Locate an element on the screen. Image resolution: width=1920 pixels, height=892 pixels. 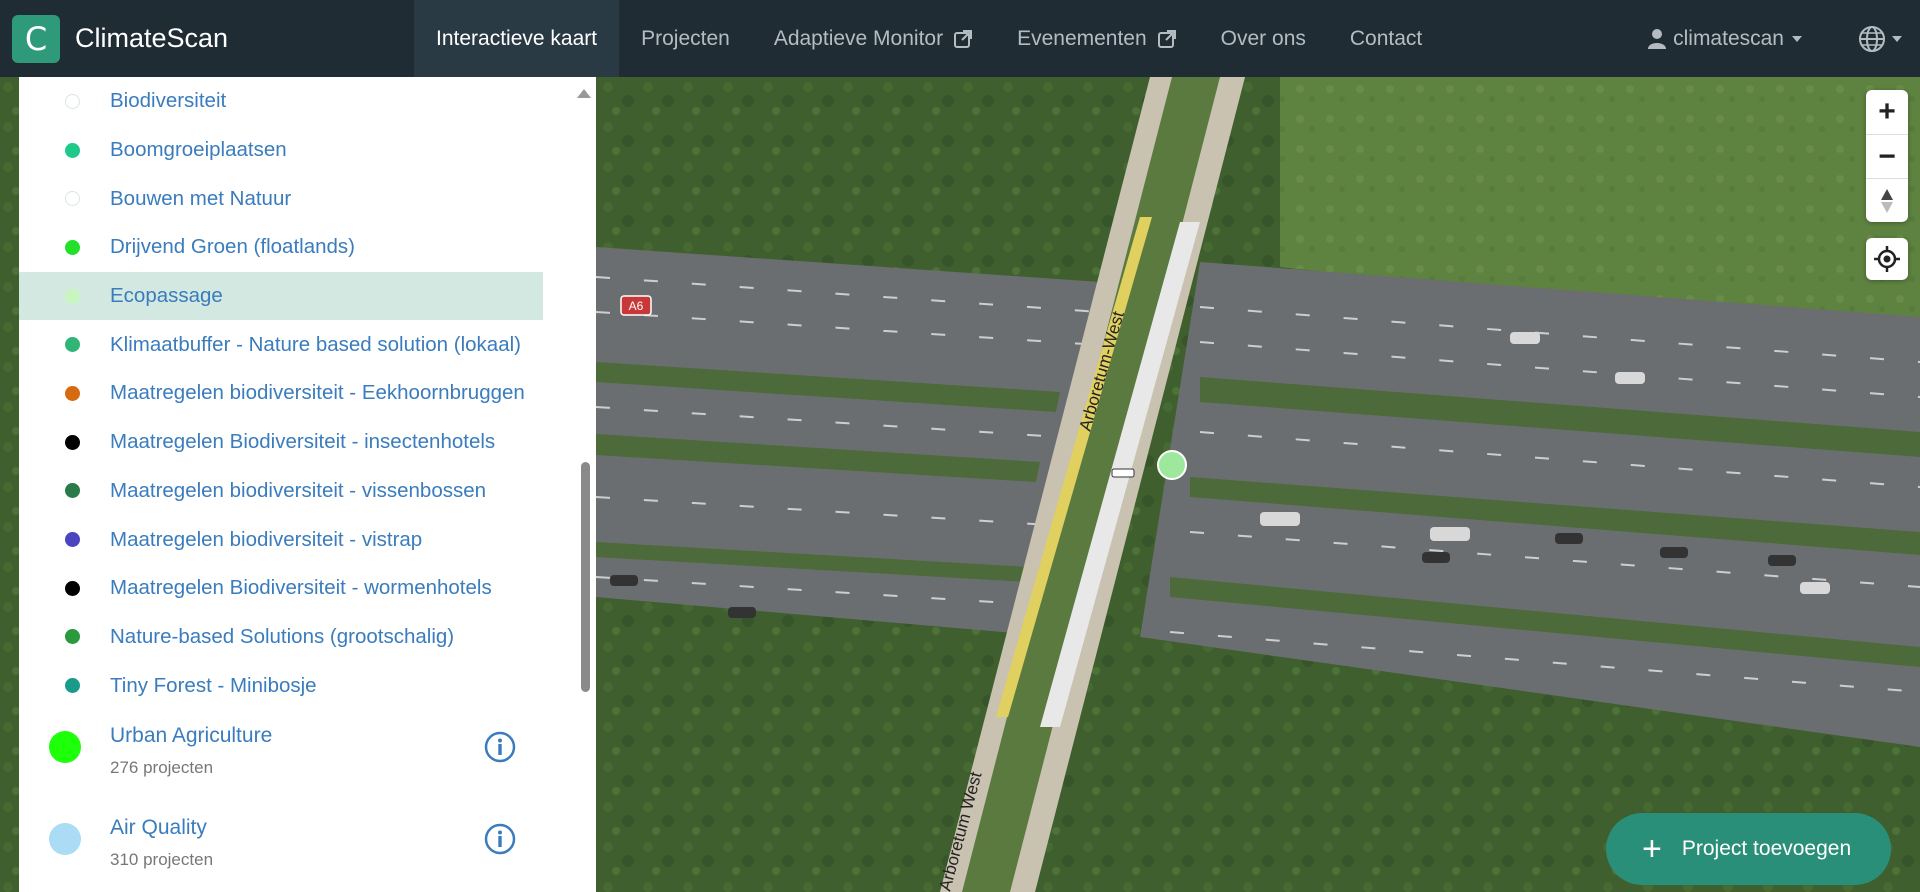
layer-item-nature-based-solutions: Nature-based Solutions (grootschalig) is located at coordinates (281, 637).